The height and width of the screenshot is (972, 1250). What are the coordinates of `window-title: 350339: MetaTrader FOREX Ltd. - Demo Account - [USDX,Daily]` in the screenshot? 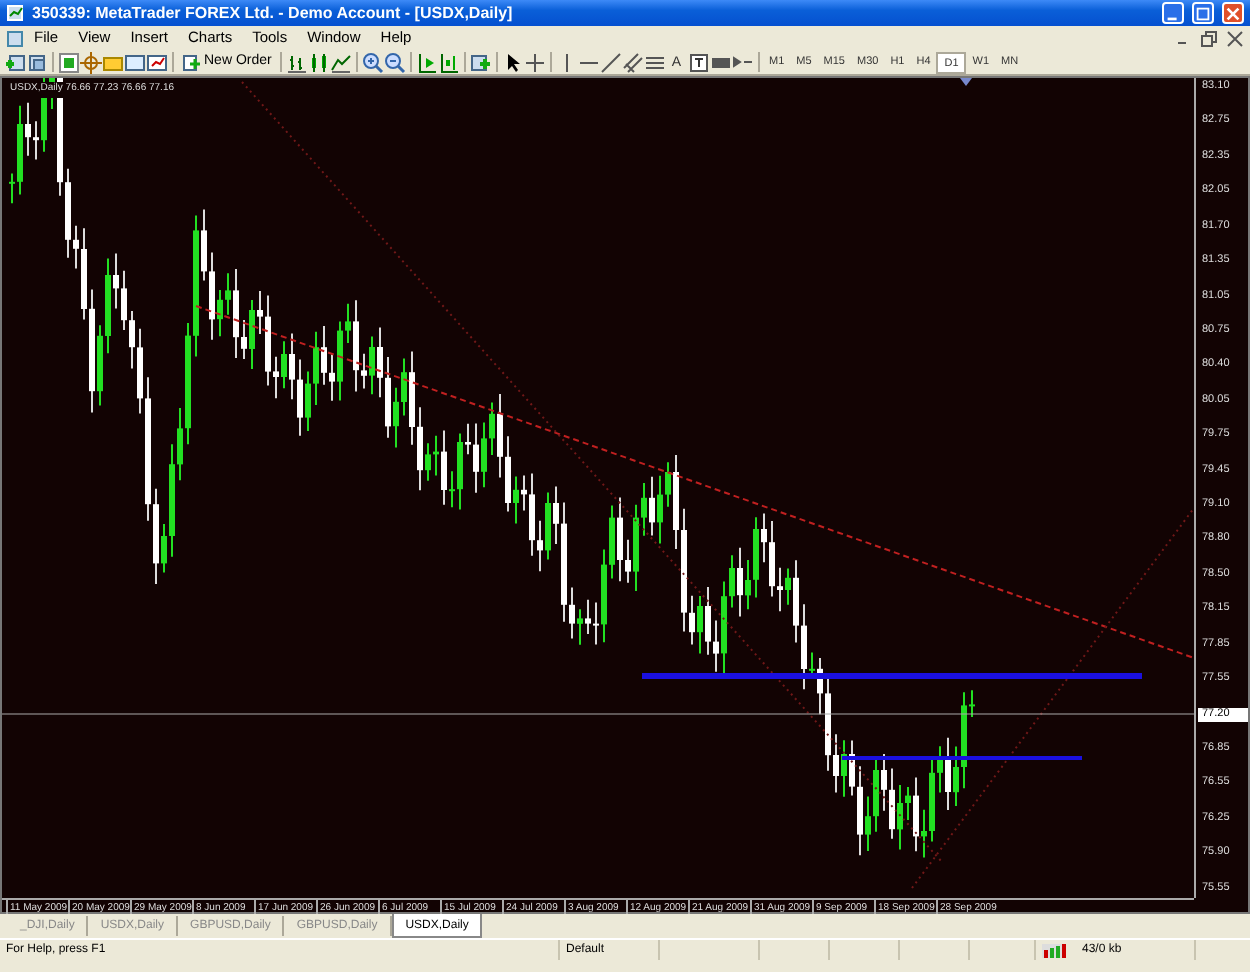 It's located at (272, 14).